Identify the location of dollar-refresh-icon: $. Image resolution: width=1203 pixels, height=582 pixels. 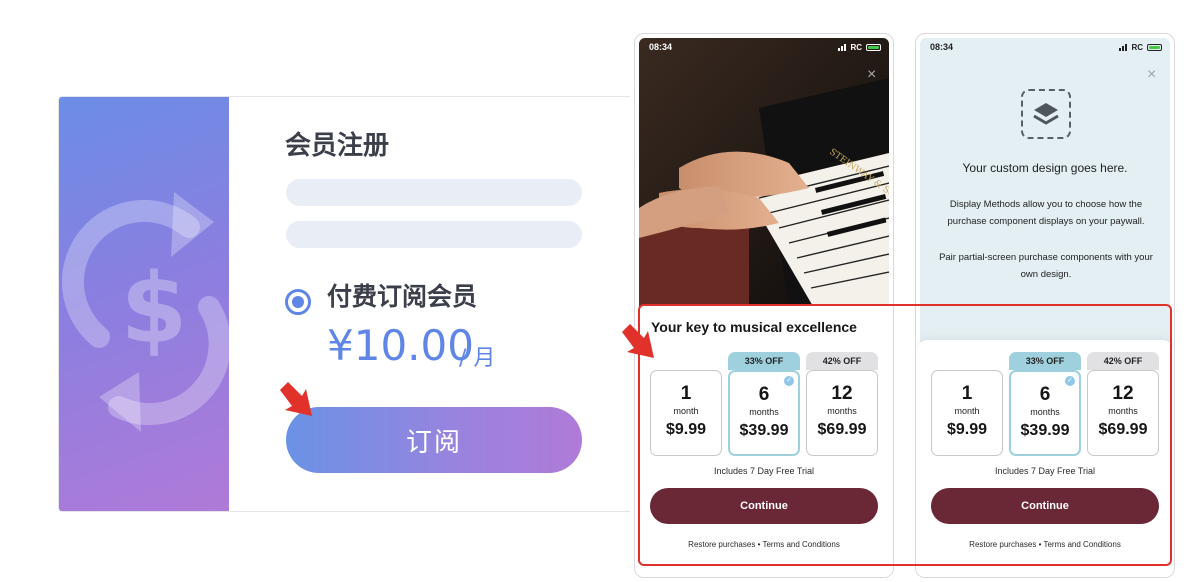
(145, 312).